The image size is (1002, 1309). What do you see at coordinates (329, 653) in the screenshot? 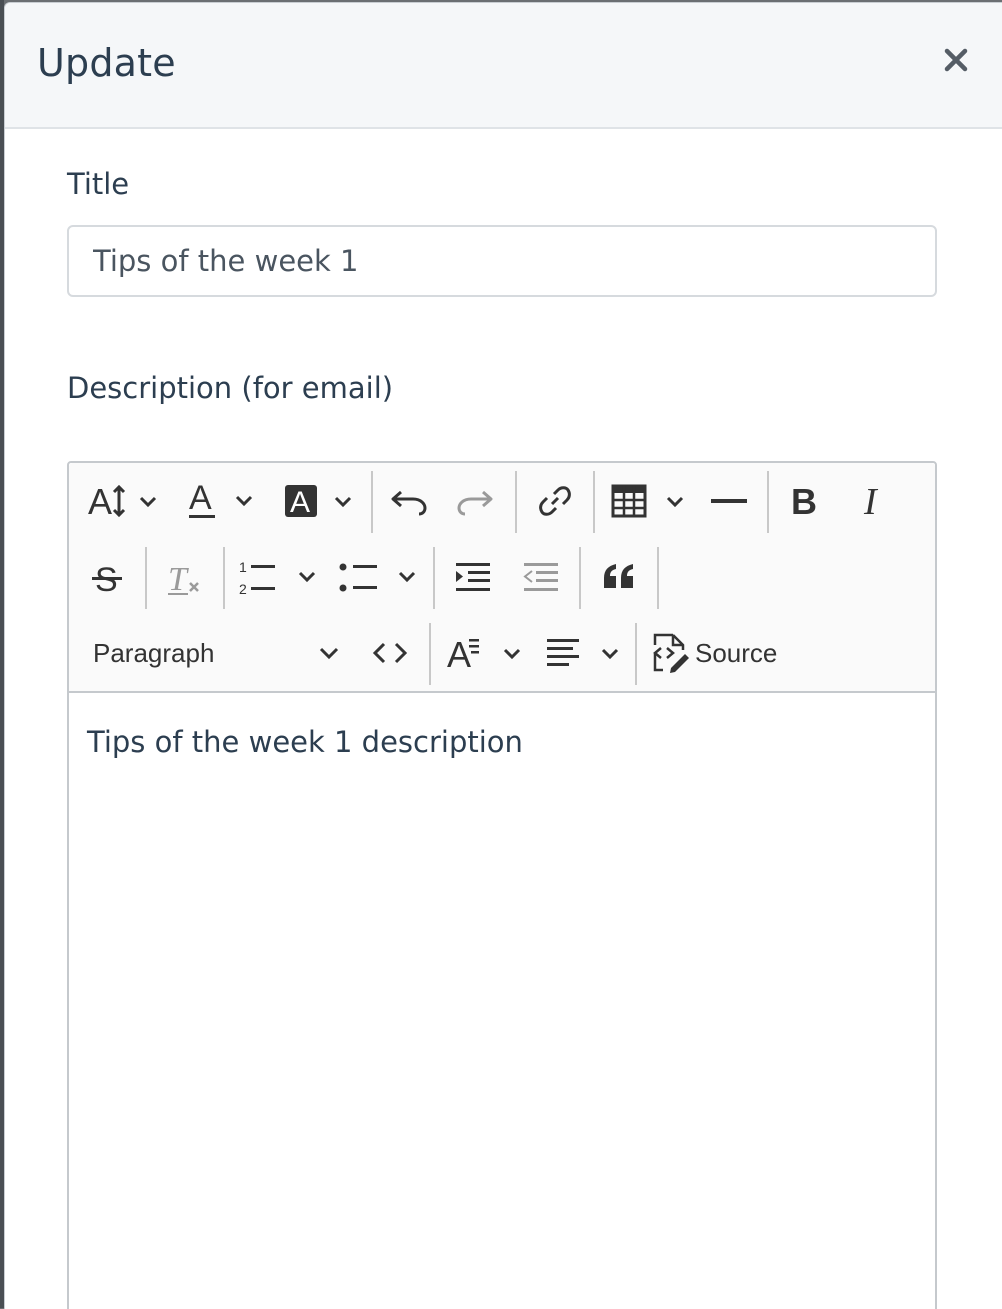
I see `chevron-down-icon` at bounding box center [329, 653].